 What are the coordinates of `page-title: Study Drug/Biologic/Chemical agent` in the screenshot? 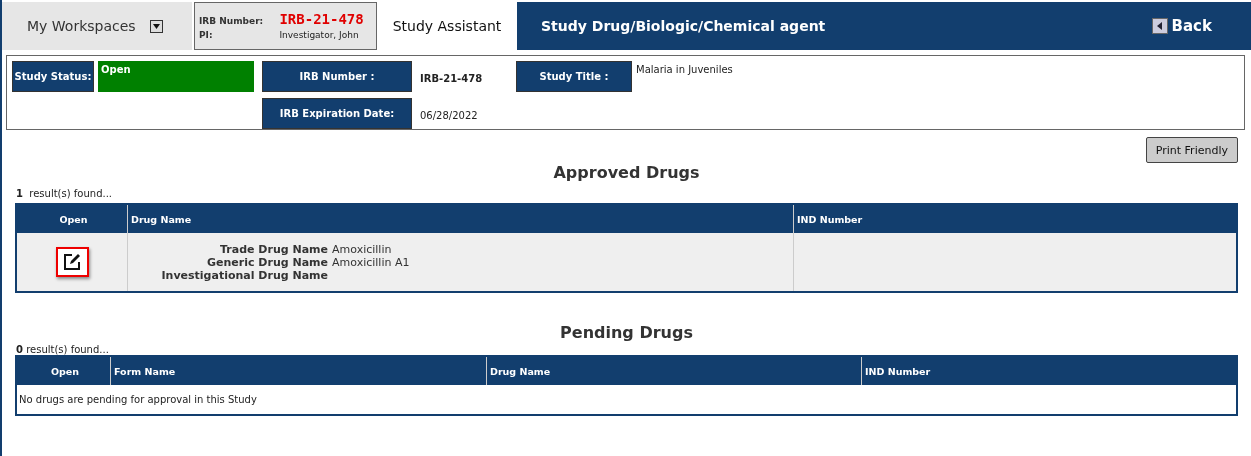 It's located at (683, 26).